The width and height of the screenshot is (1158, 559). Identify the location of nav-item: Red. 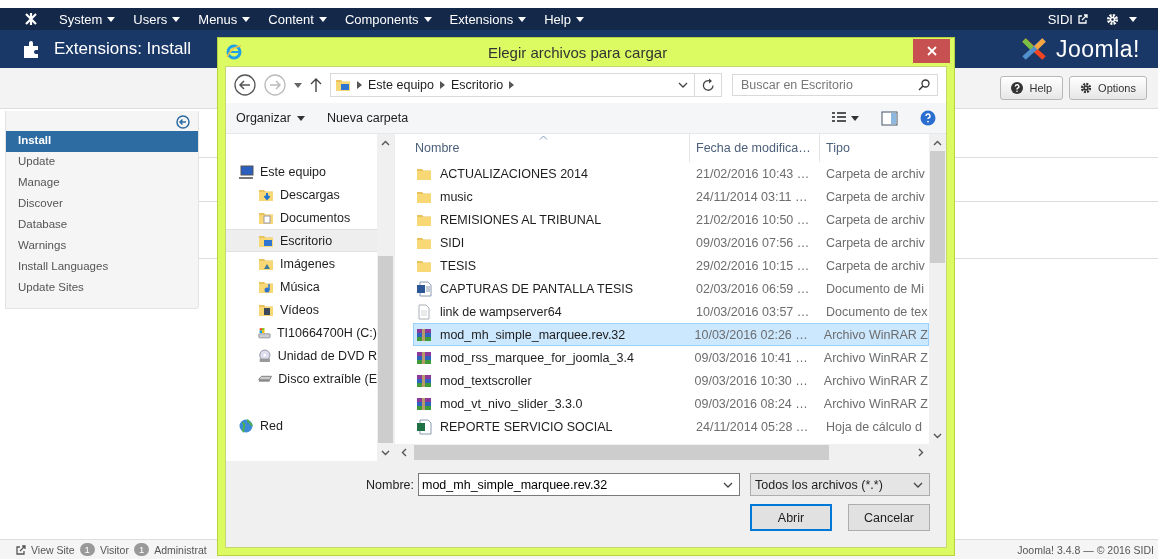
(301, 425).